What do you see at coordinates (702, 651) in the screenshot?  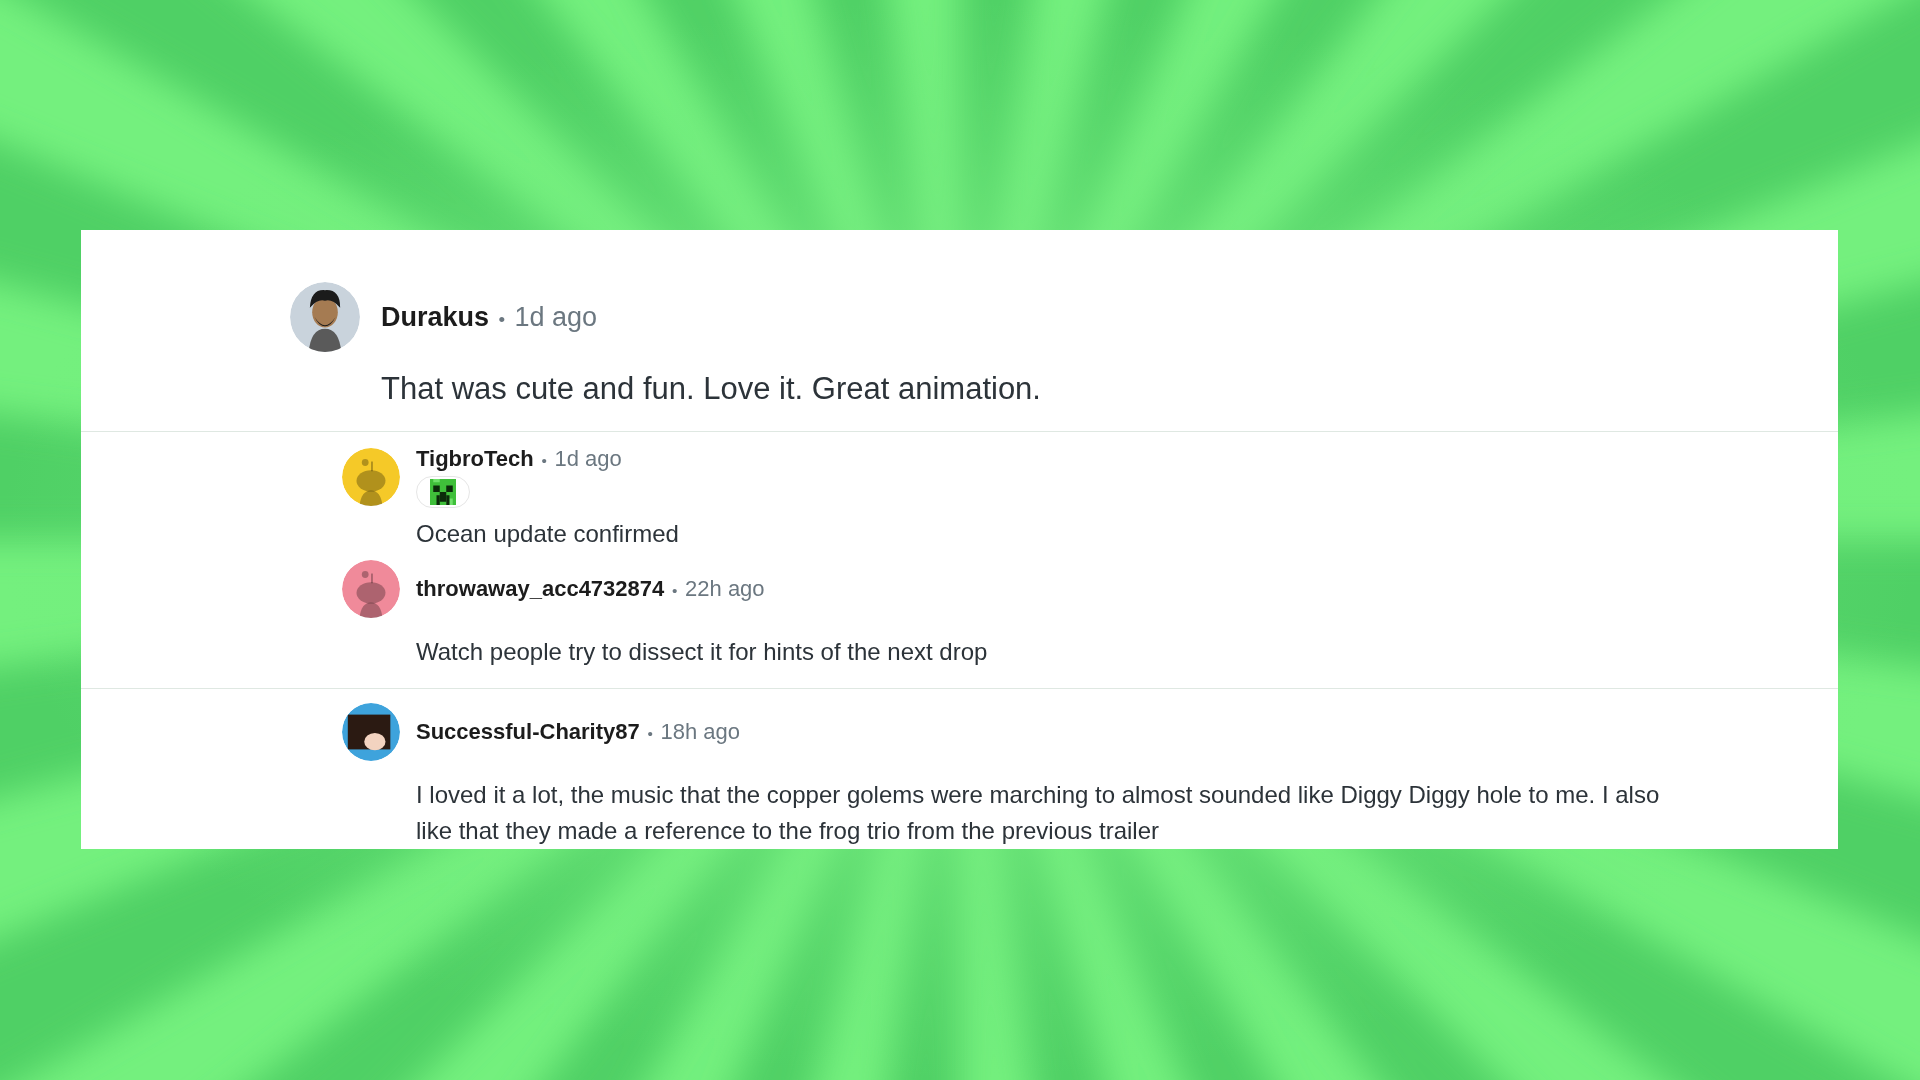 I see `comment-text: Watch people try to dissect it for hints of the next drop` at bounding box center [702, 651].